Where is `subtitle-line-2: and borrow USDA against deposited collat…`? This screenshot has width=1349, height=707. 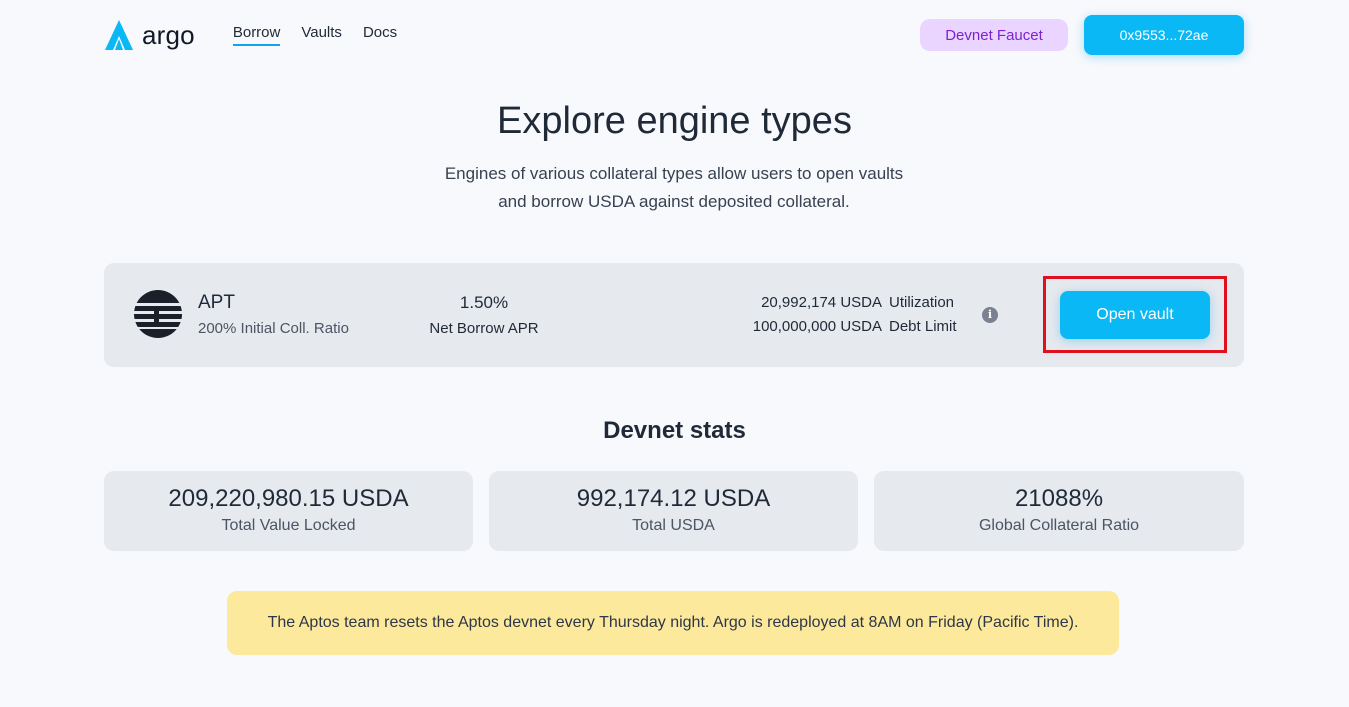
subtitle-line-2: and borrow USDA against deposited collat… is located at coordinates (674, 201).